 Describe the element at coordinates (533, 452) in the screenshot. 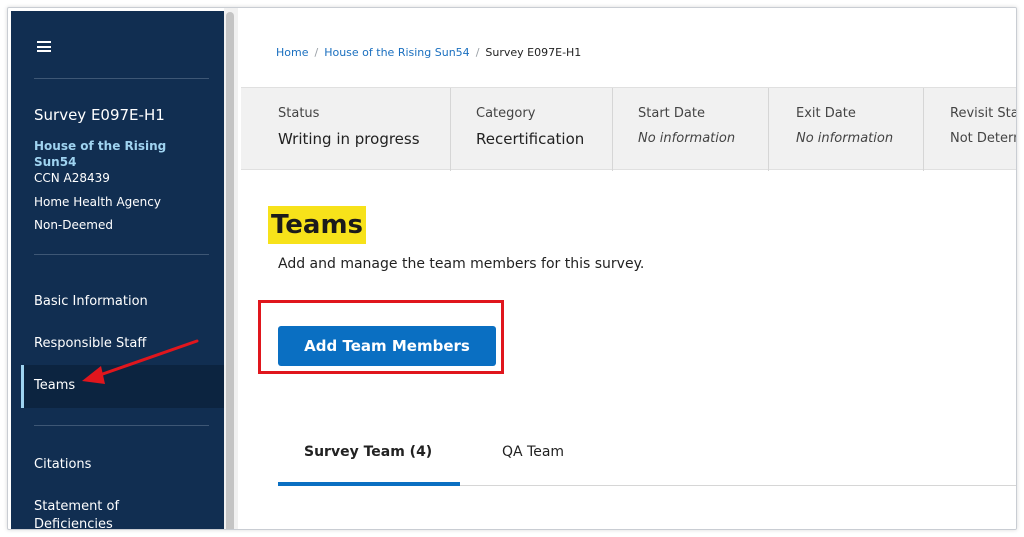

I see `tab-qa-team: QA Team` at that location.